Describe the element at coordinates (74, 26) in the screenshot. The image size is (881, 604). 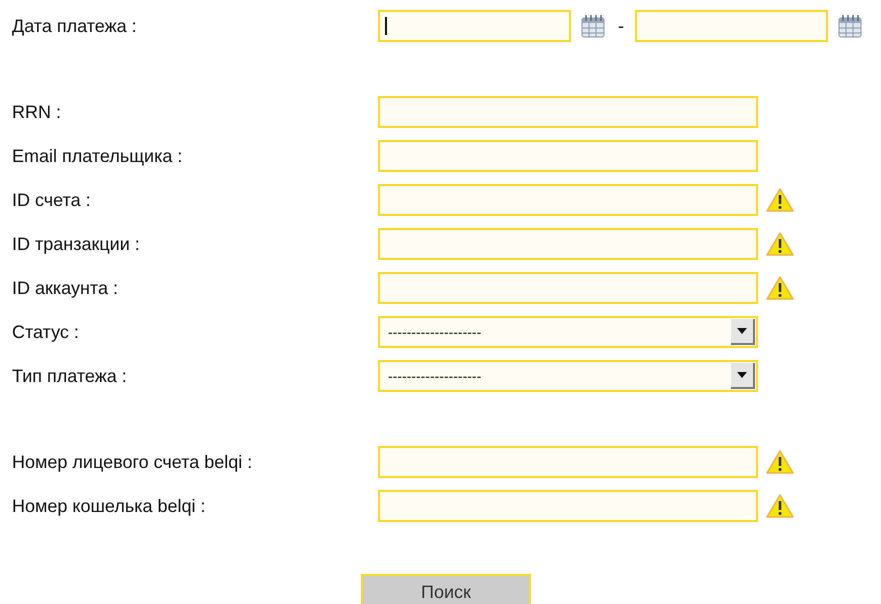
I see `field-label: Дата платежа :` at that location.